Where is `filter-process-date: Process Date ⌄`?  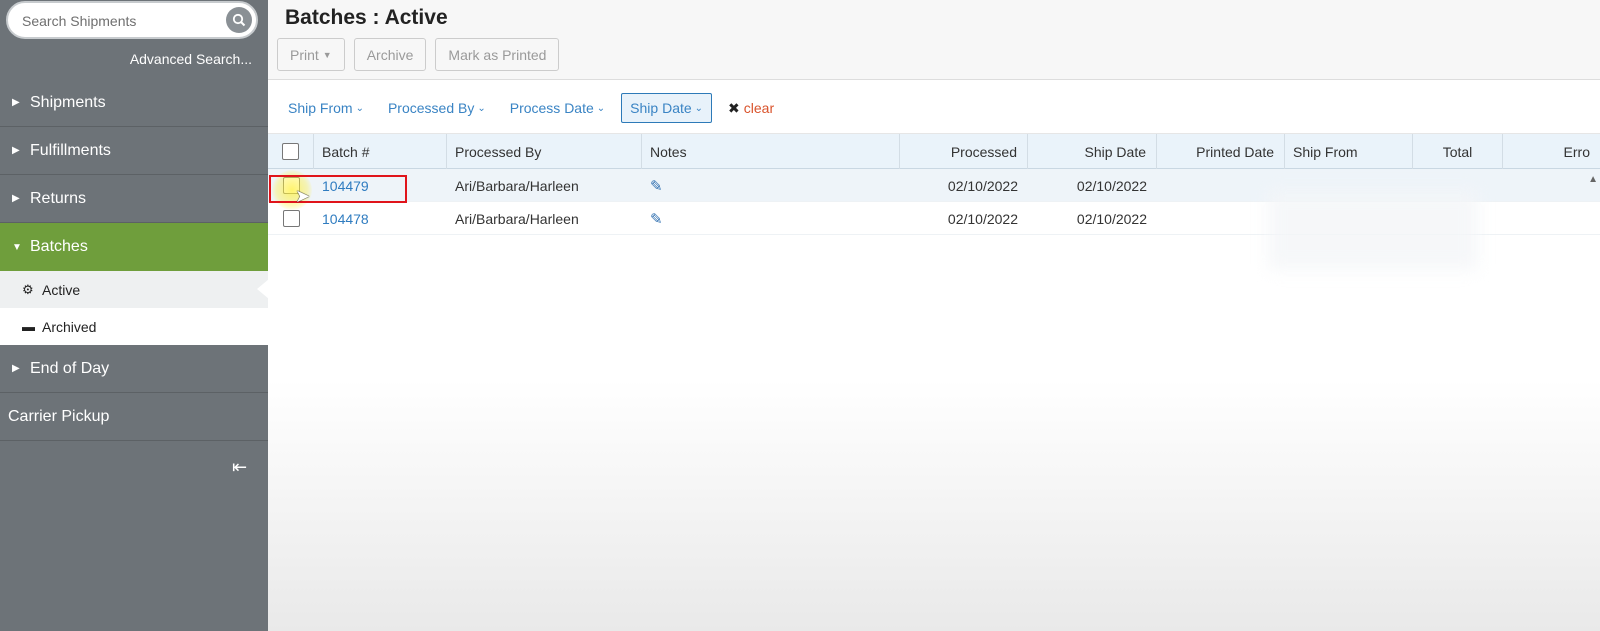
filter-process-date: Process Date ⌄ is located at coordinates (557, 108).